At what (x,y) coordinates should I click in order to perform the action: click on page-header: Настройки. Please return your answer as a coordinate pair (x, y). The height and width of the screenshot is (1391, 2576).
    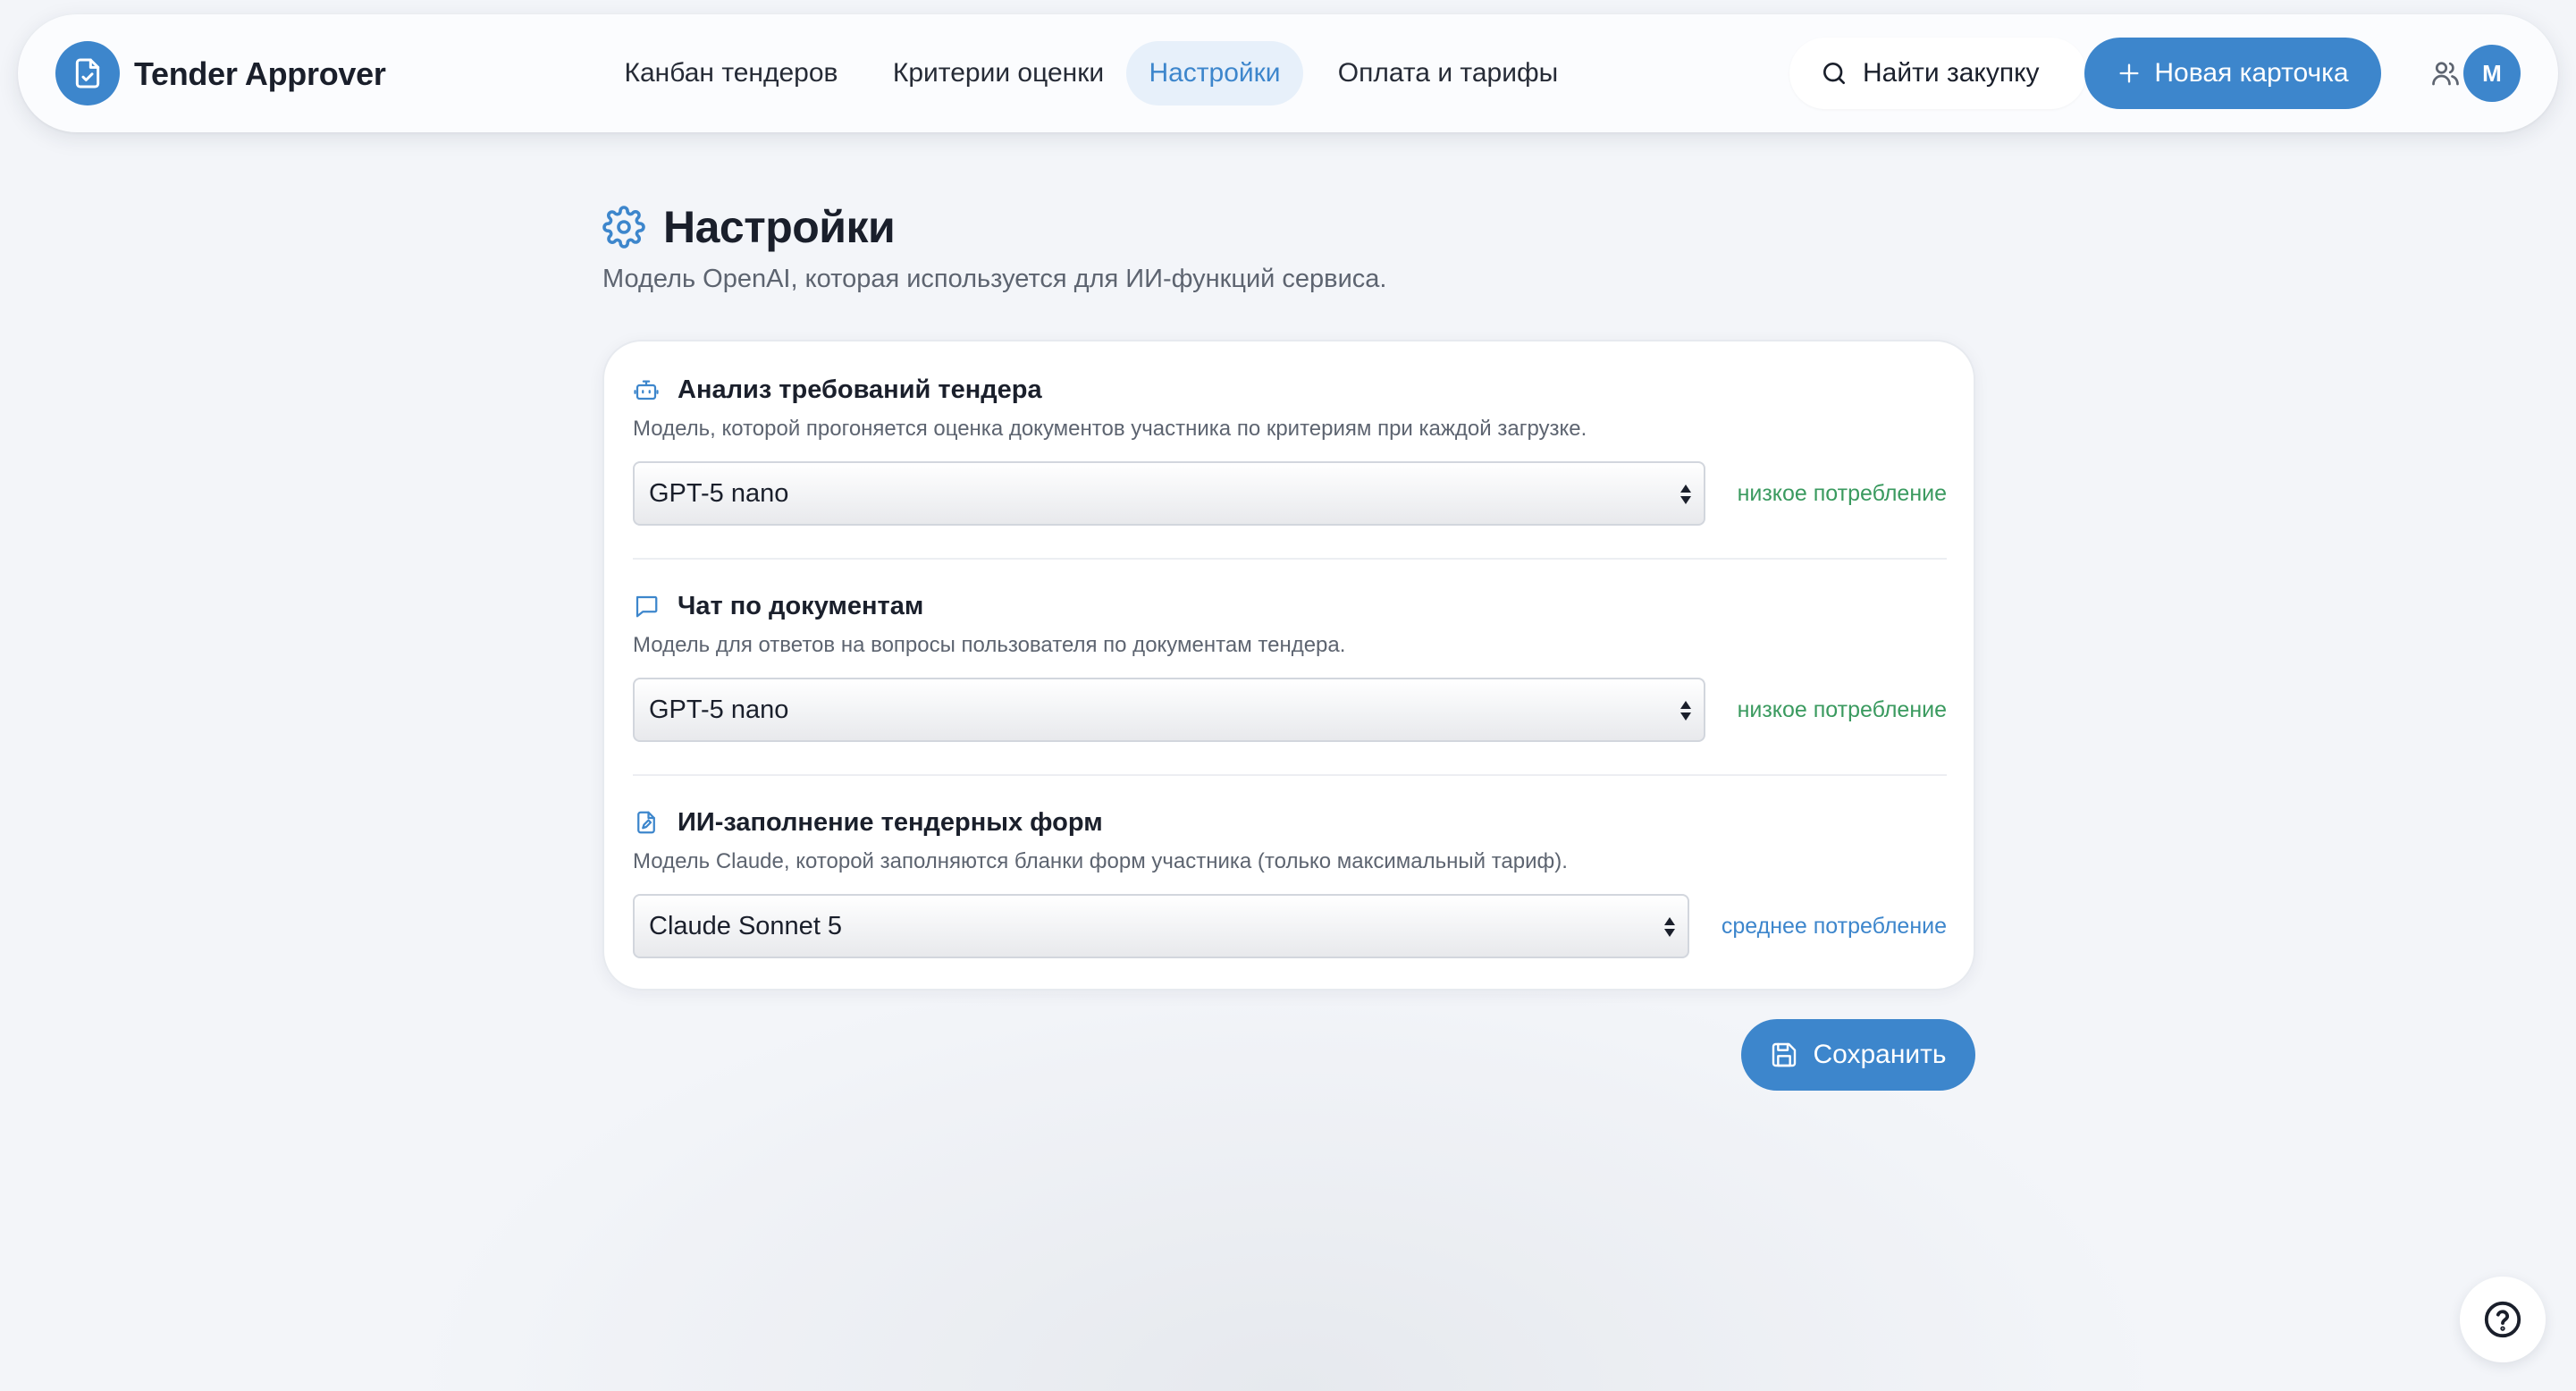
    Looking at the image, I should click on (749, 227).